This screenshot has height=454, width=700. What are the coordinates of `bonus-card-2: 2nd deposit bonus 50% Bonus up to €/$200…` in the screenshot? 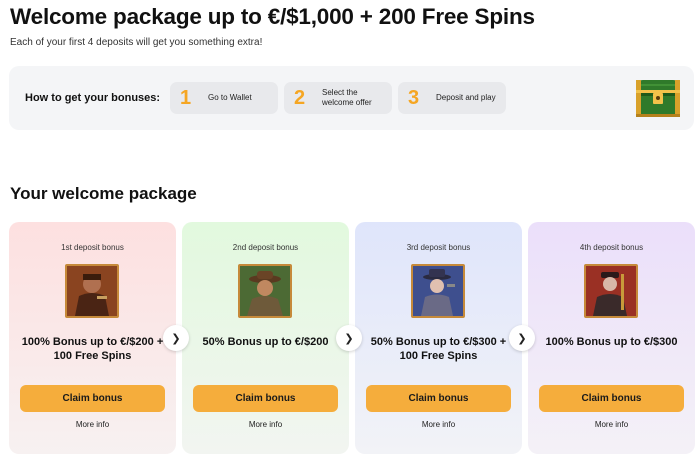 It's located at (265, 338).